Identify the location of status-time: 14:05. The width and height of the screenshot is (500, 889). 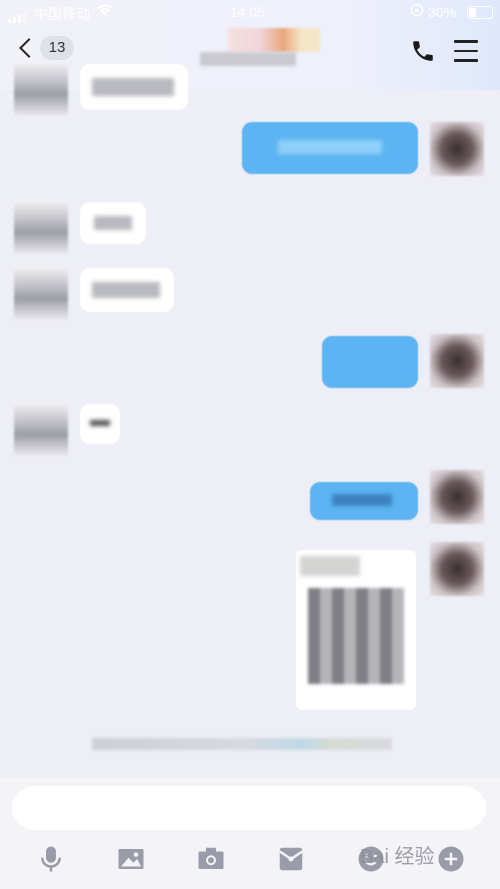
(248, 12).